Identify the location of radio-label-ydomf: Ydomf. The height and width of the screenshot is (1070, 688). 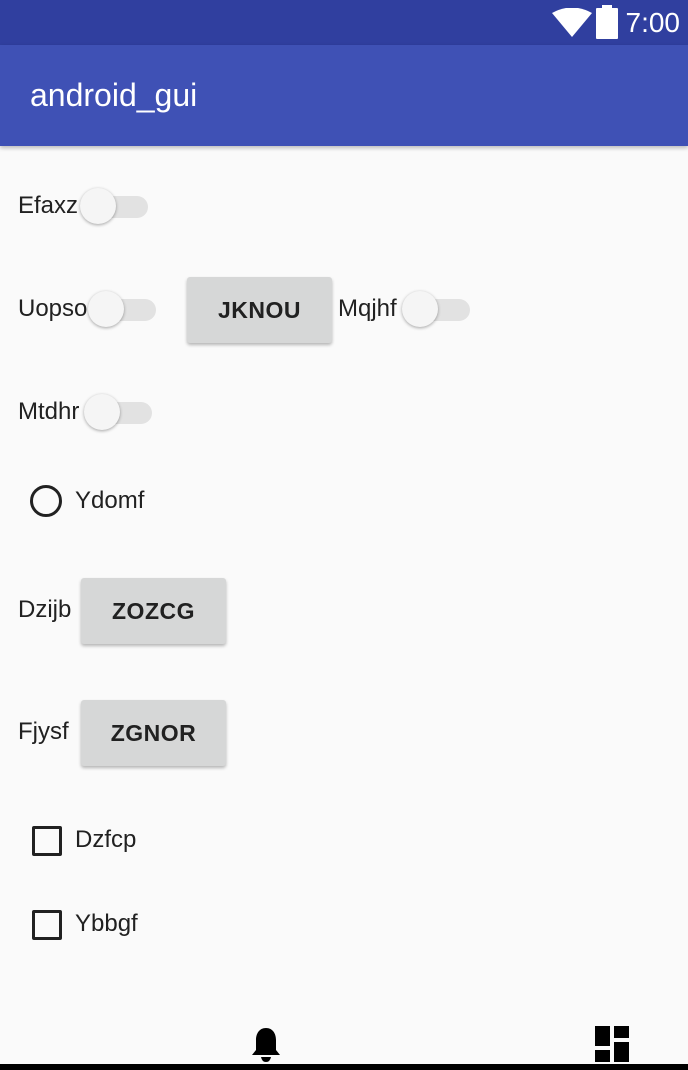
(109, 501).